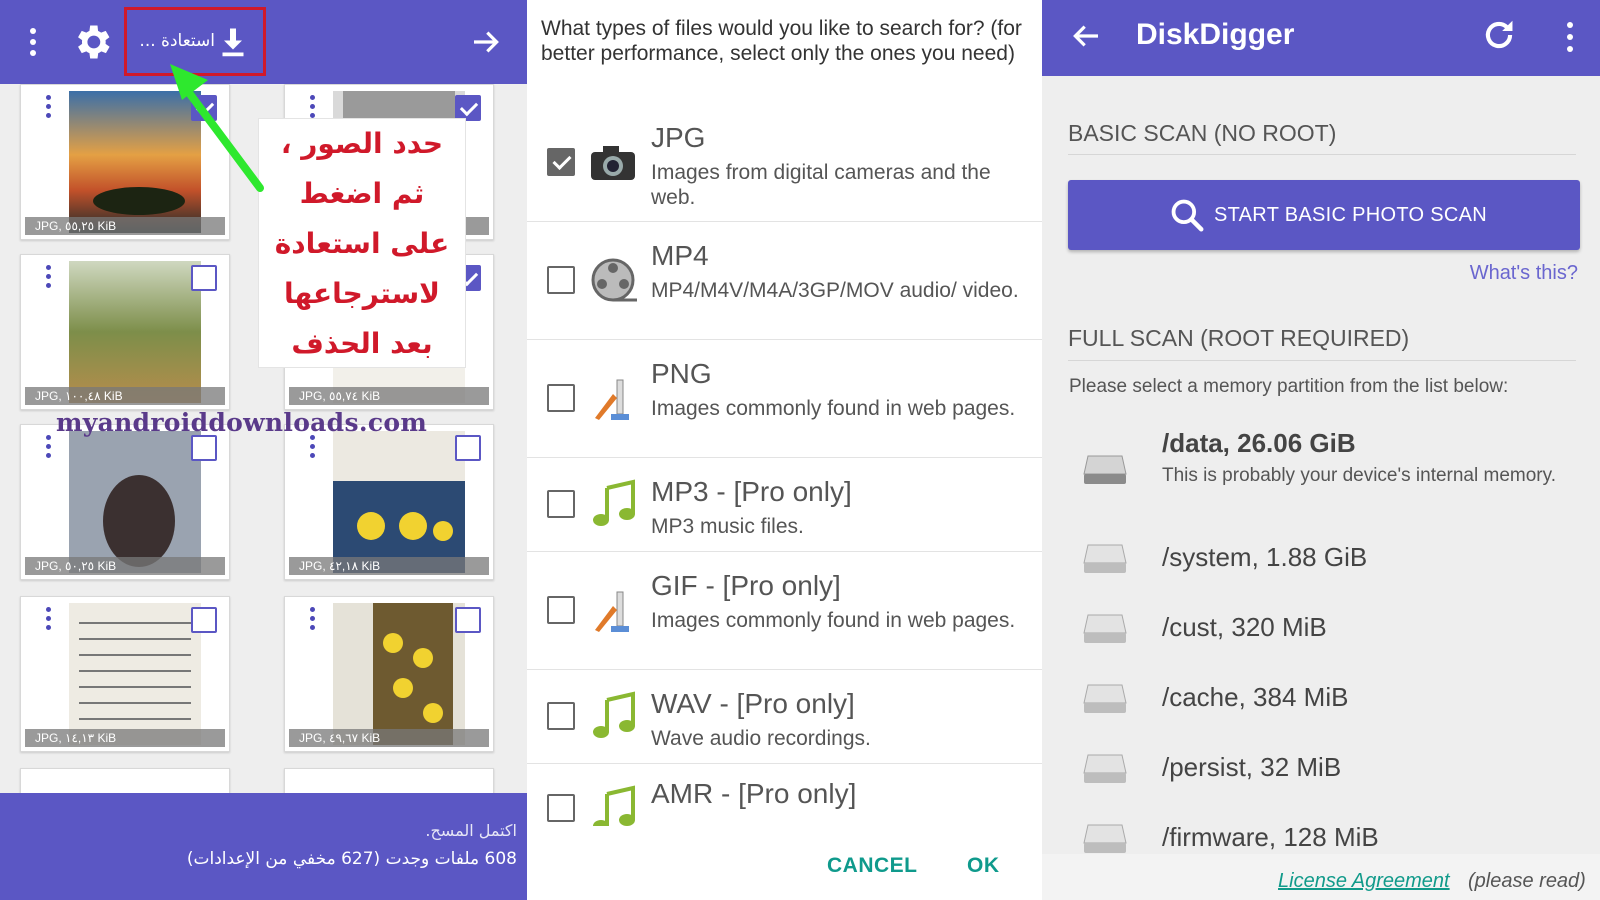  Describe the element at coordinates (389, 396) in the screenshot. I see `tile-caption: JPG, ٥٥,٧٤ KiB` at that location.